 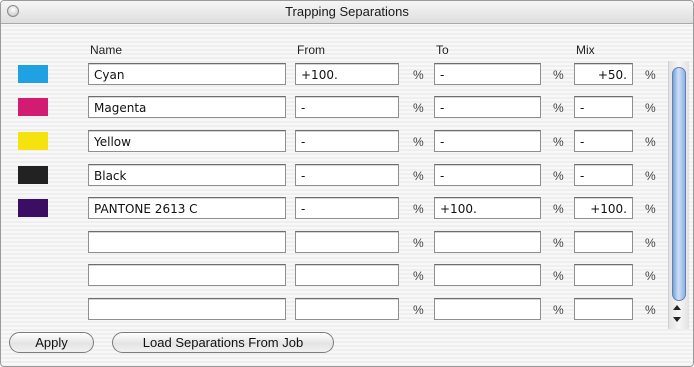 What do you see at coordinates (585, 50) in the screenshot?
I see `column-header-mix: Mix` at bounding box center [585, 50].